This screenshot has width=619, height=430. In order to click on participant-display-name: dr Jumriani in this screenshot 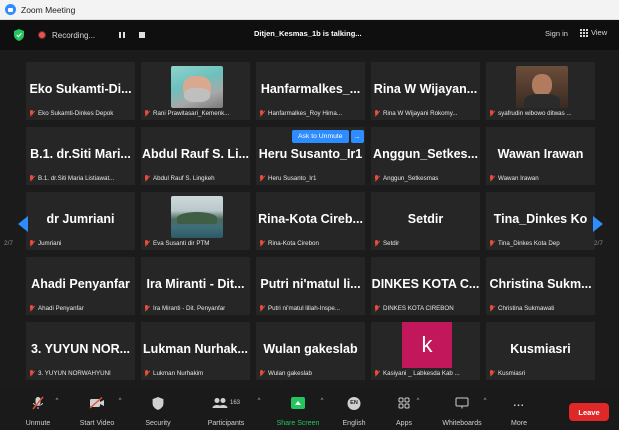, I will do `click(80, 219)`.